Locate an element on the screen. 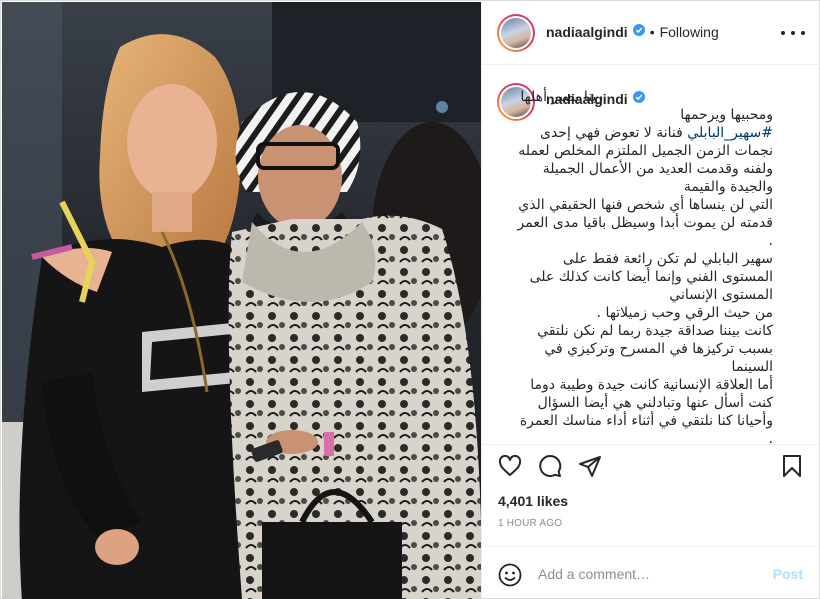 The width and height of the screenshot is (820, 599). share-icon is located at coordinates (590, 466).